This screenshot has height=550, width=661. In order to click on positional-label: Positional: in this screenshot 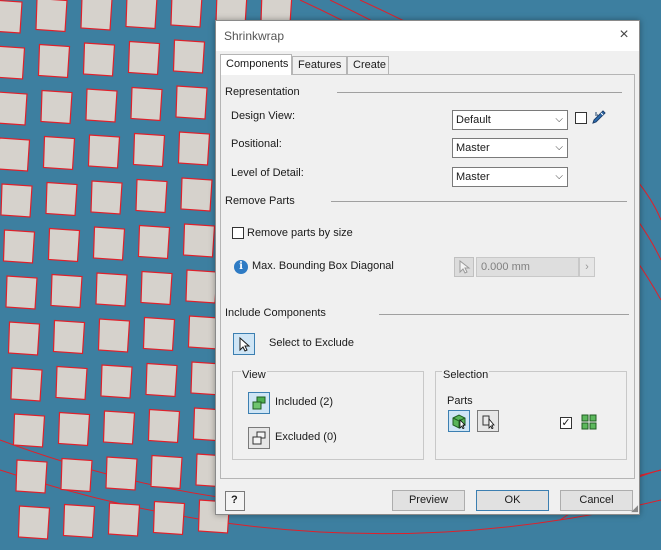, I will do `click(256, 144)`.